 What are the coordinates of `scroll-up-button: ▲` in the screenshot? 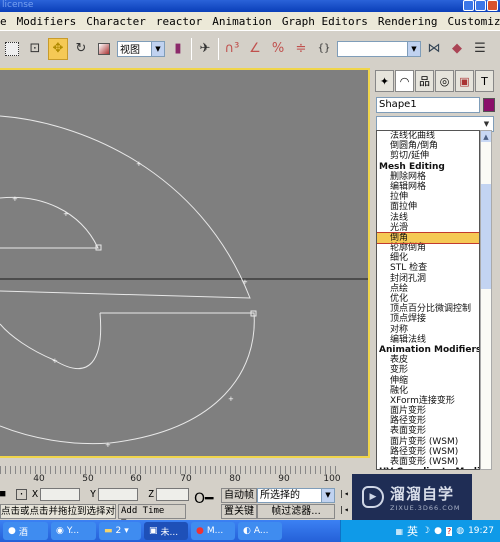 It's located at (486, 136).